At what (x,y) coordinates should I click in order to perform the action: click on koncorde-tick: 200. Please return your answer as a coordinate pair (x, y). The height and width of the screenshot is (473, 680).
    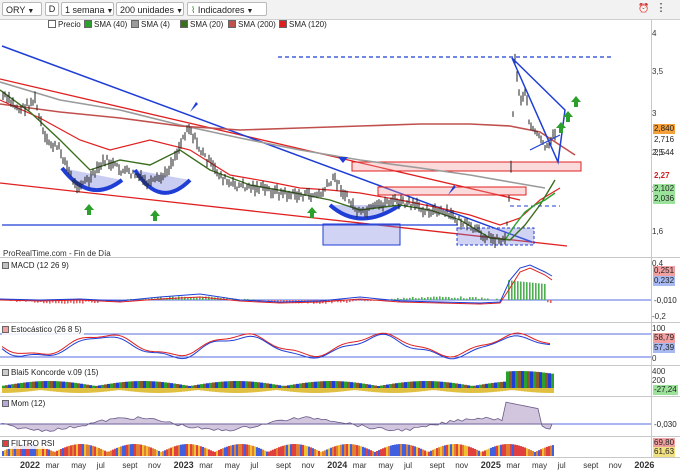
    Looking at the image, I should click on (659, 380).